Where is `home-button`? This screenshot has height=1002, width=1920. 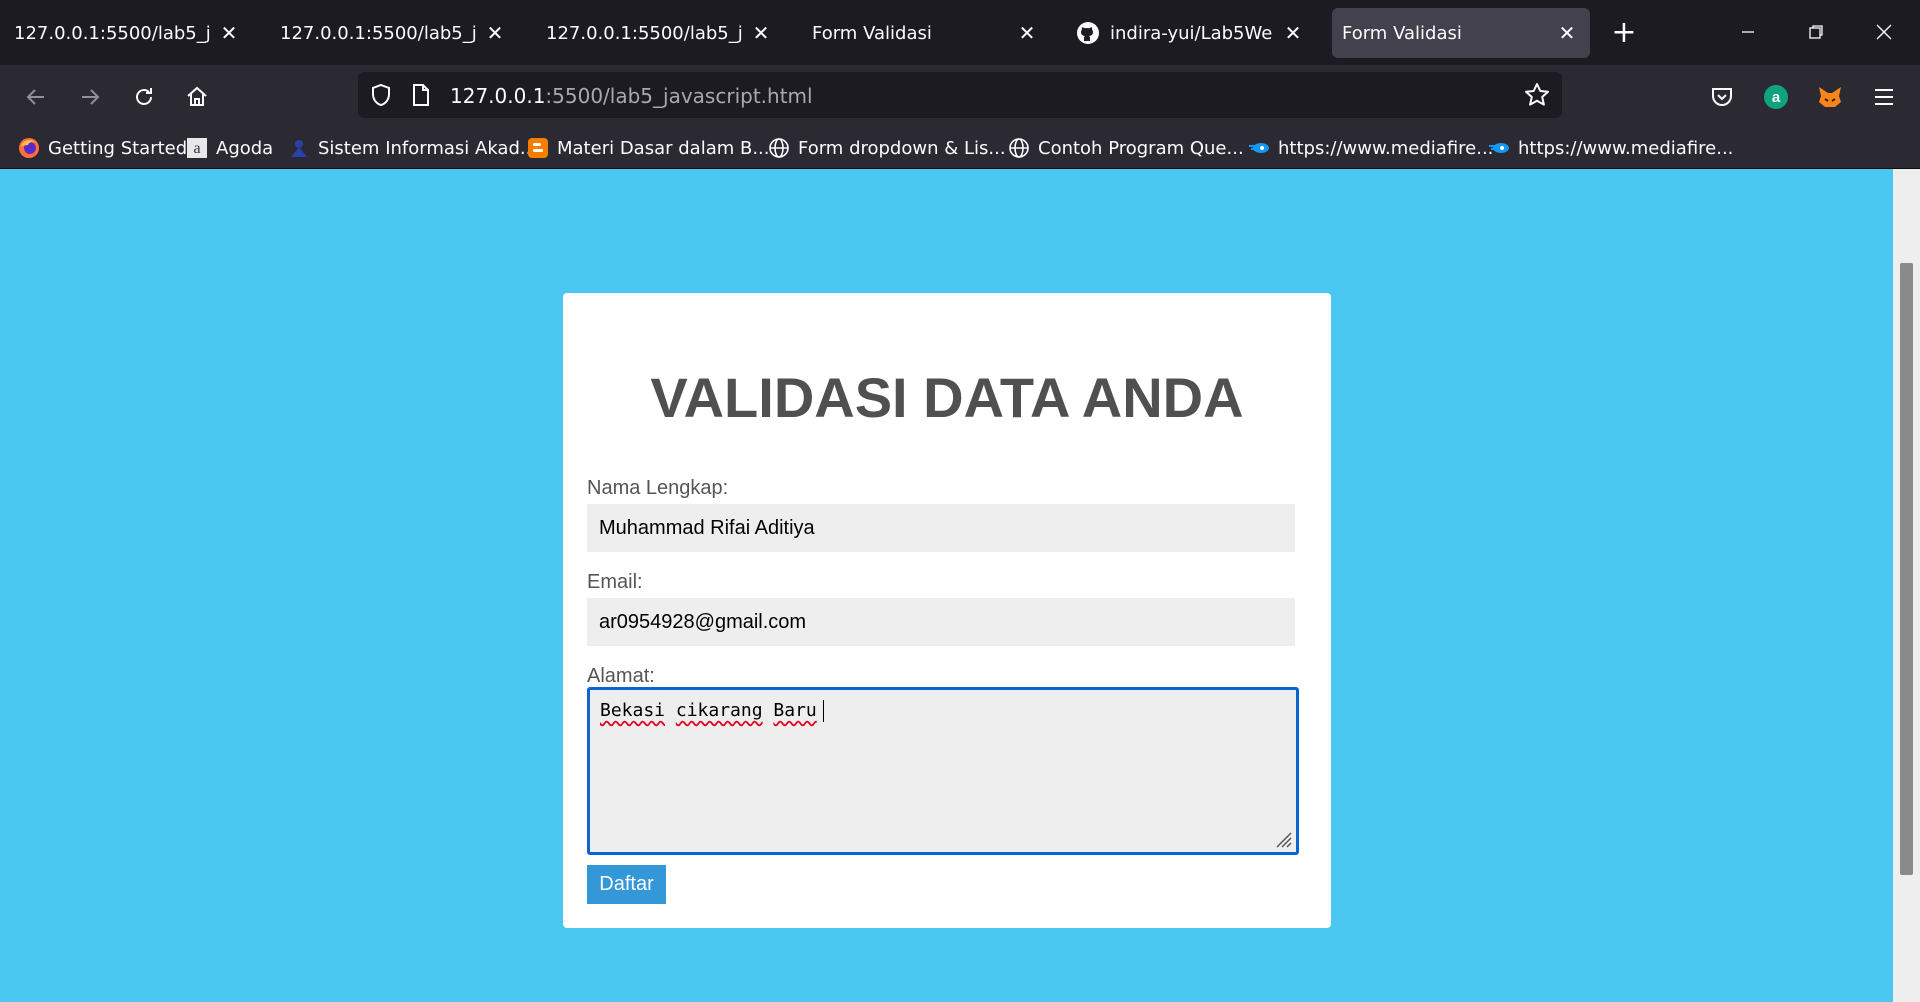 home-button is located at coordinates (197, 97).